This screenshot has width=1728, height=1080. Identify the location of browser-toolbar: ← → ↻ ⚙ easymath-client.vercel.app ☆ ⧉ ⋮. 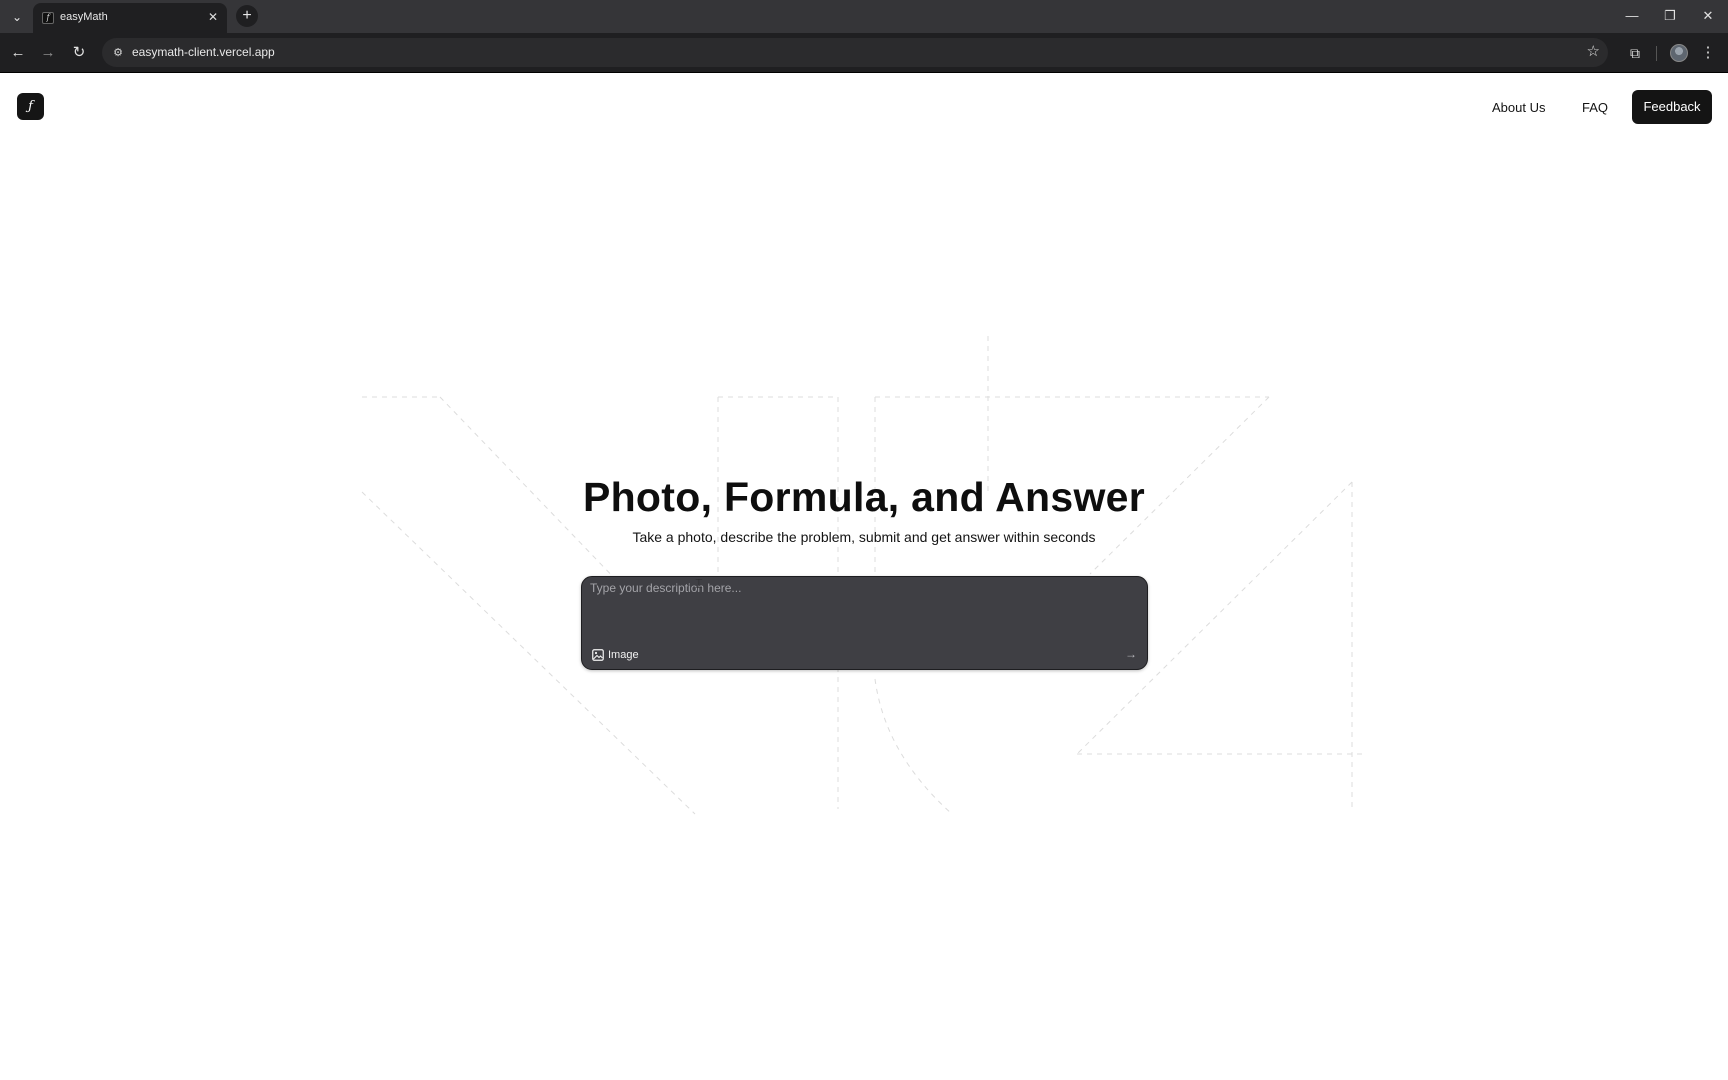
(864, 53).